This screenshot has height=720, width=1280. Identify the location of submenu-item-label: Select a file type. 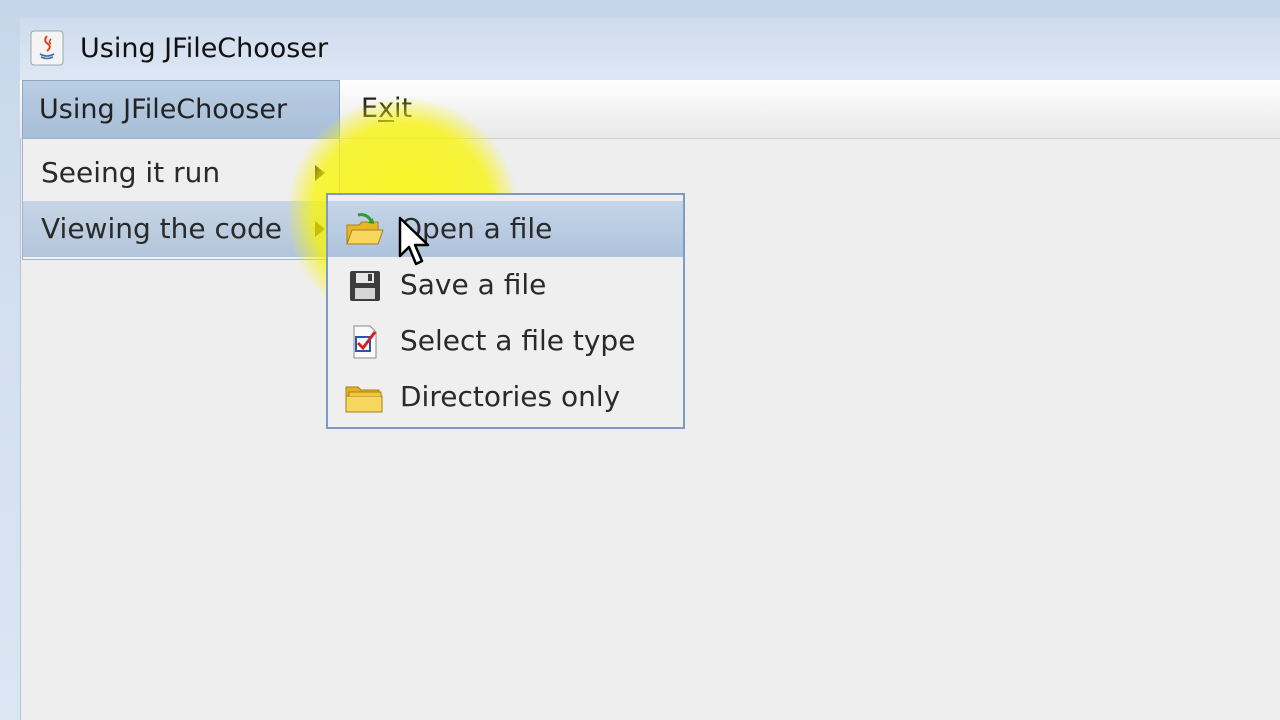
(518, 340).